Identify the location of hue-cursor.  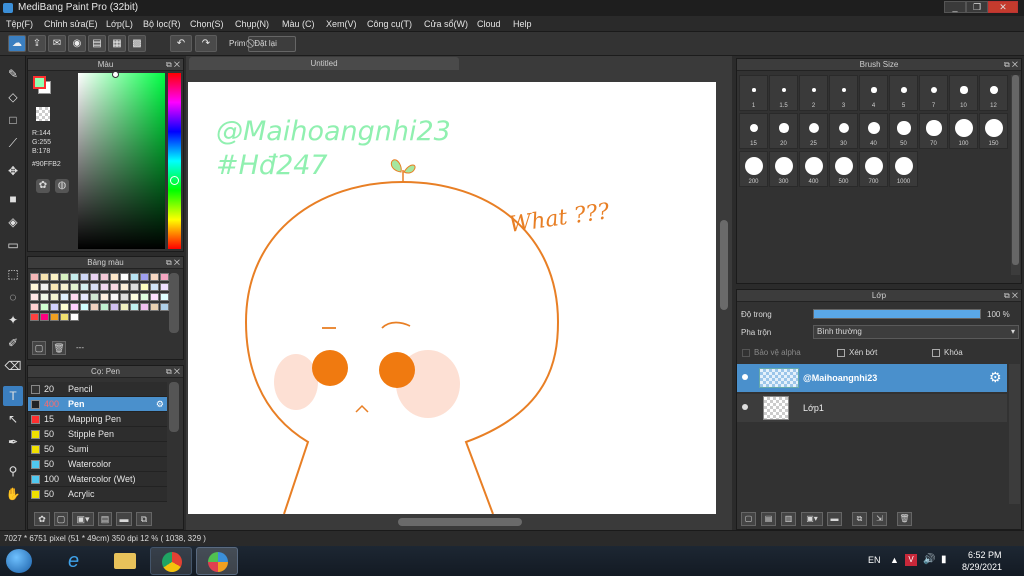
(174, 180).